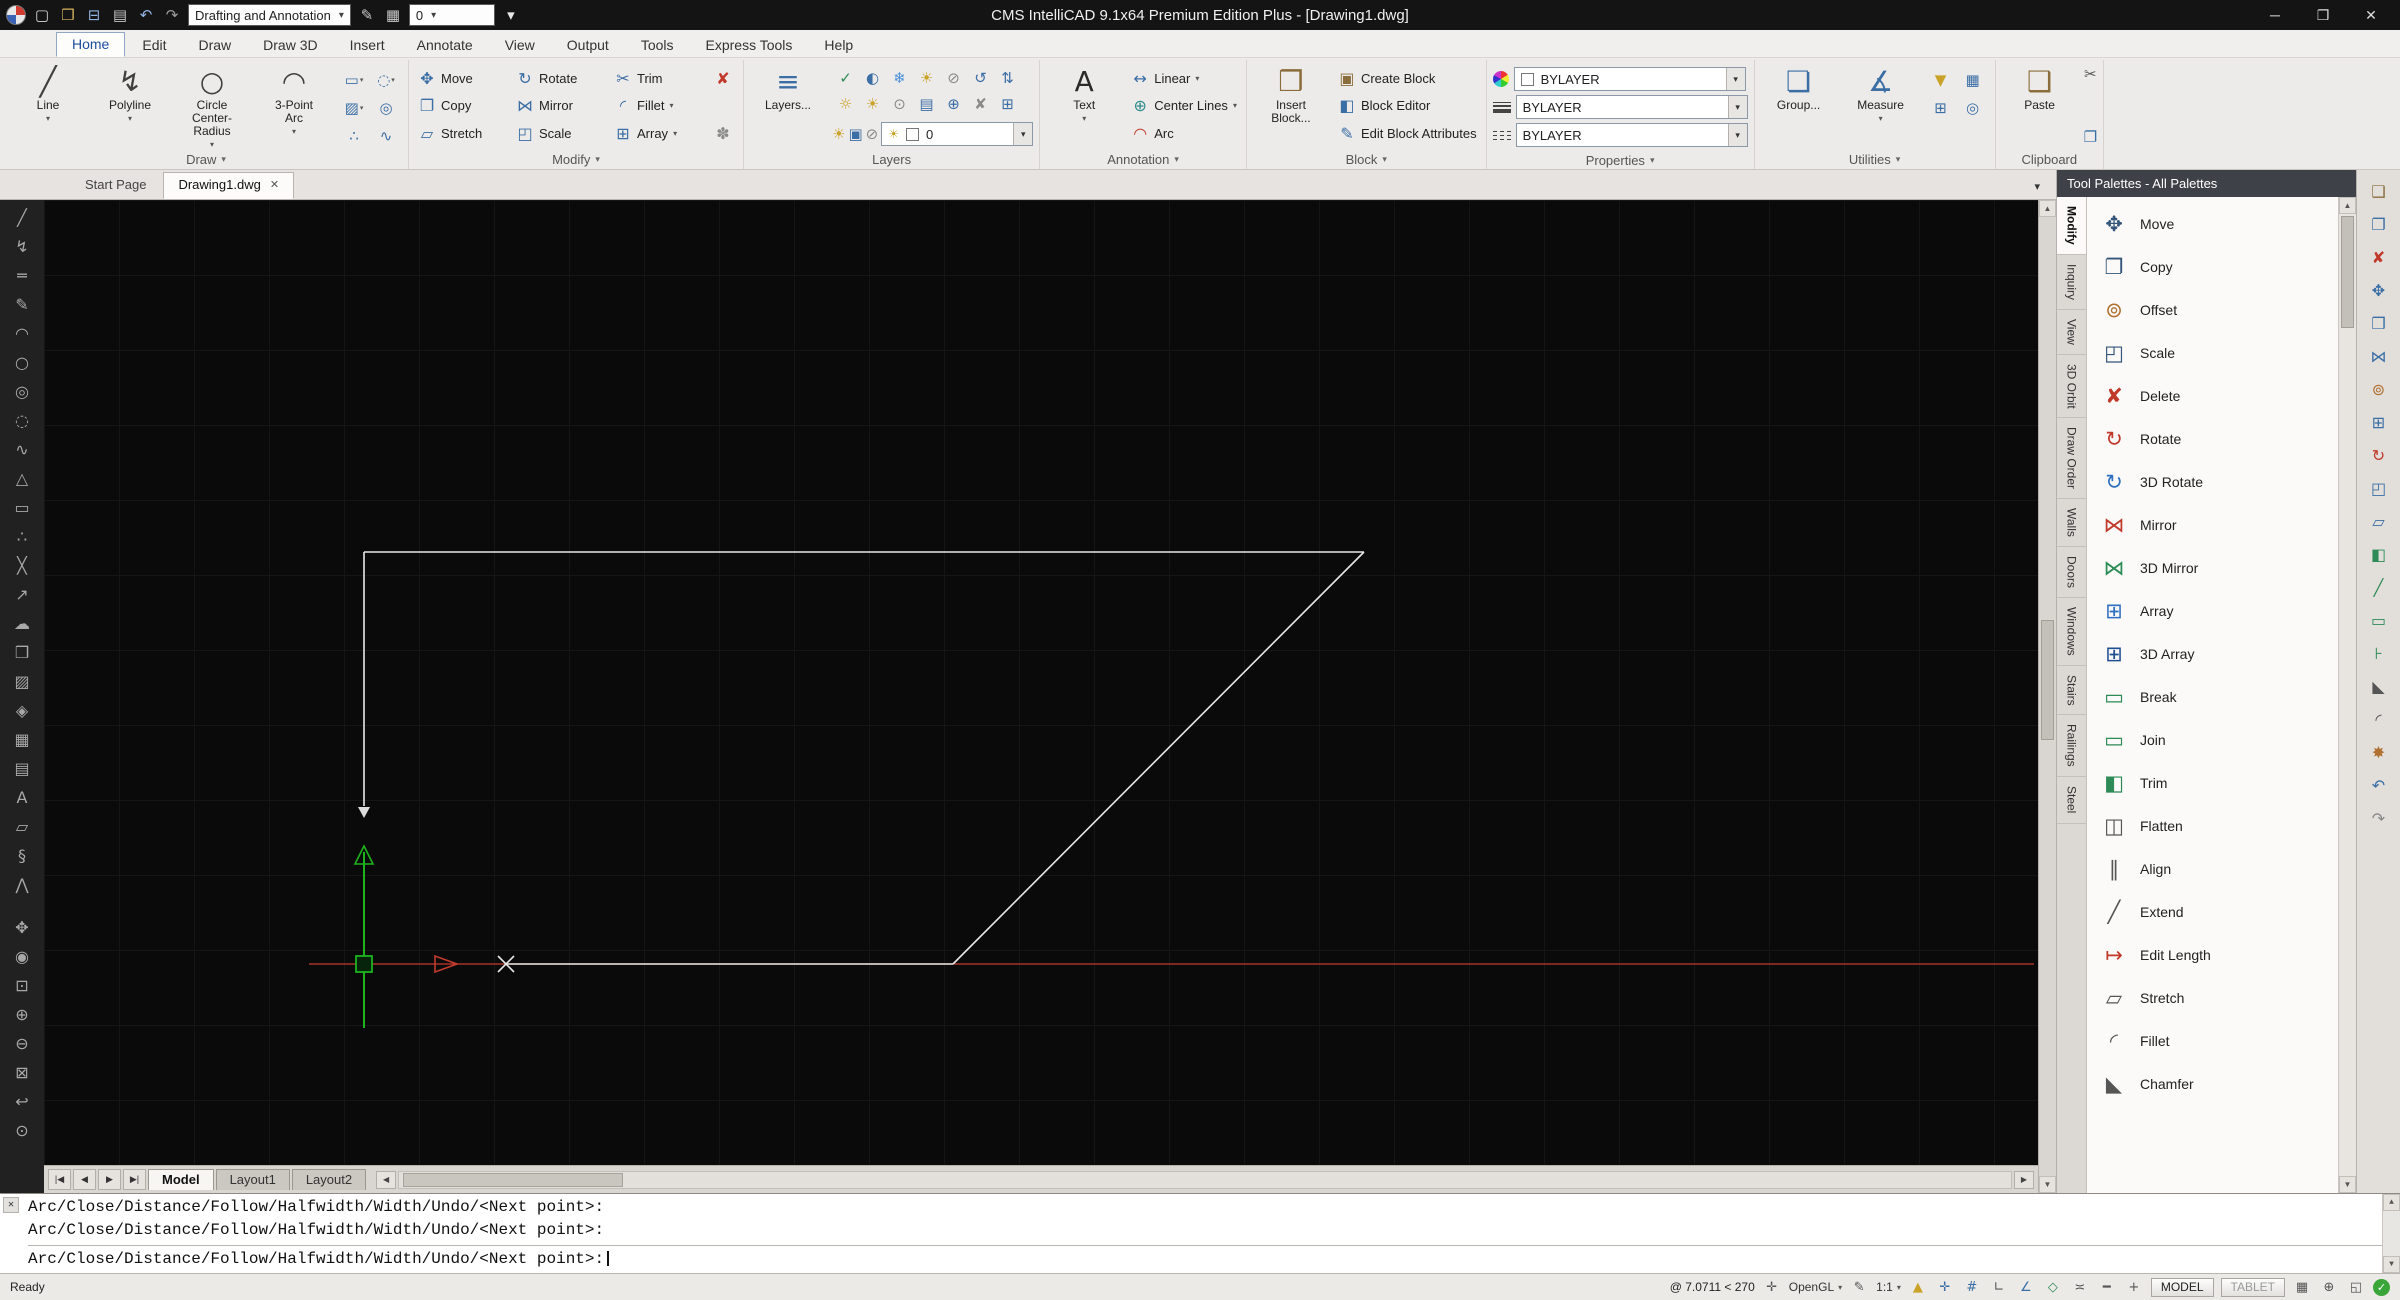  Describe the element at coordinates (1973, 80) in the screenshot. I see `quick-calculator-button: ▦` at that location.